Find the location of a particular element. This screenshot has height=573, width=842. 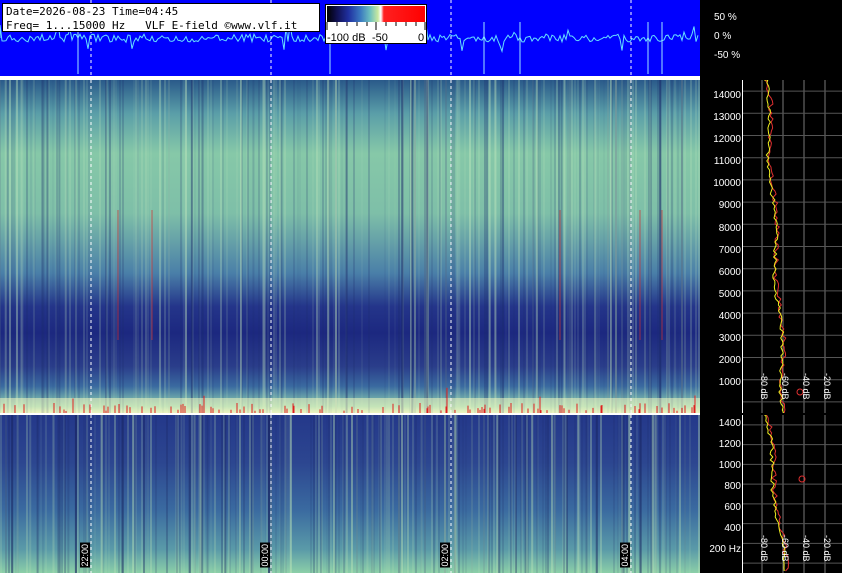

freq-tick: 13000 is located at coordinates (727, 117).